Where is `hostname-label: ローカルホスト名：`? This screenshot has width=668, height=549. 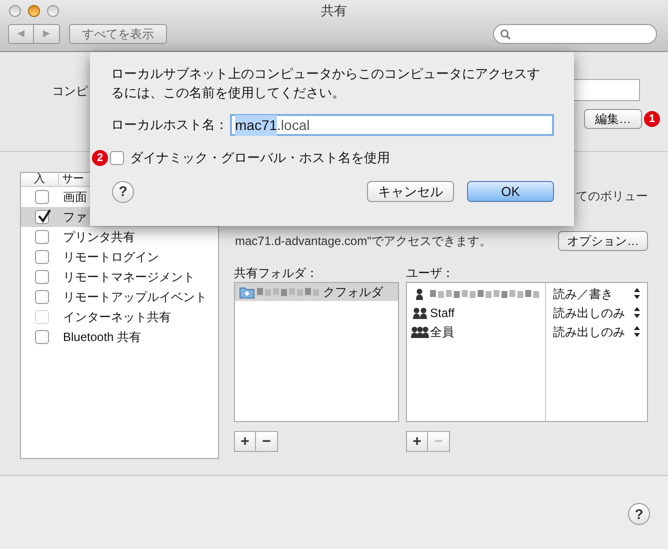 hostname-label: ローカルホスト名： is located at coordinates (169, 125).